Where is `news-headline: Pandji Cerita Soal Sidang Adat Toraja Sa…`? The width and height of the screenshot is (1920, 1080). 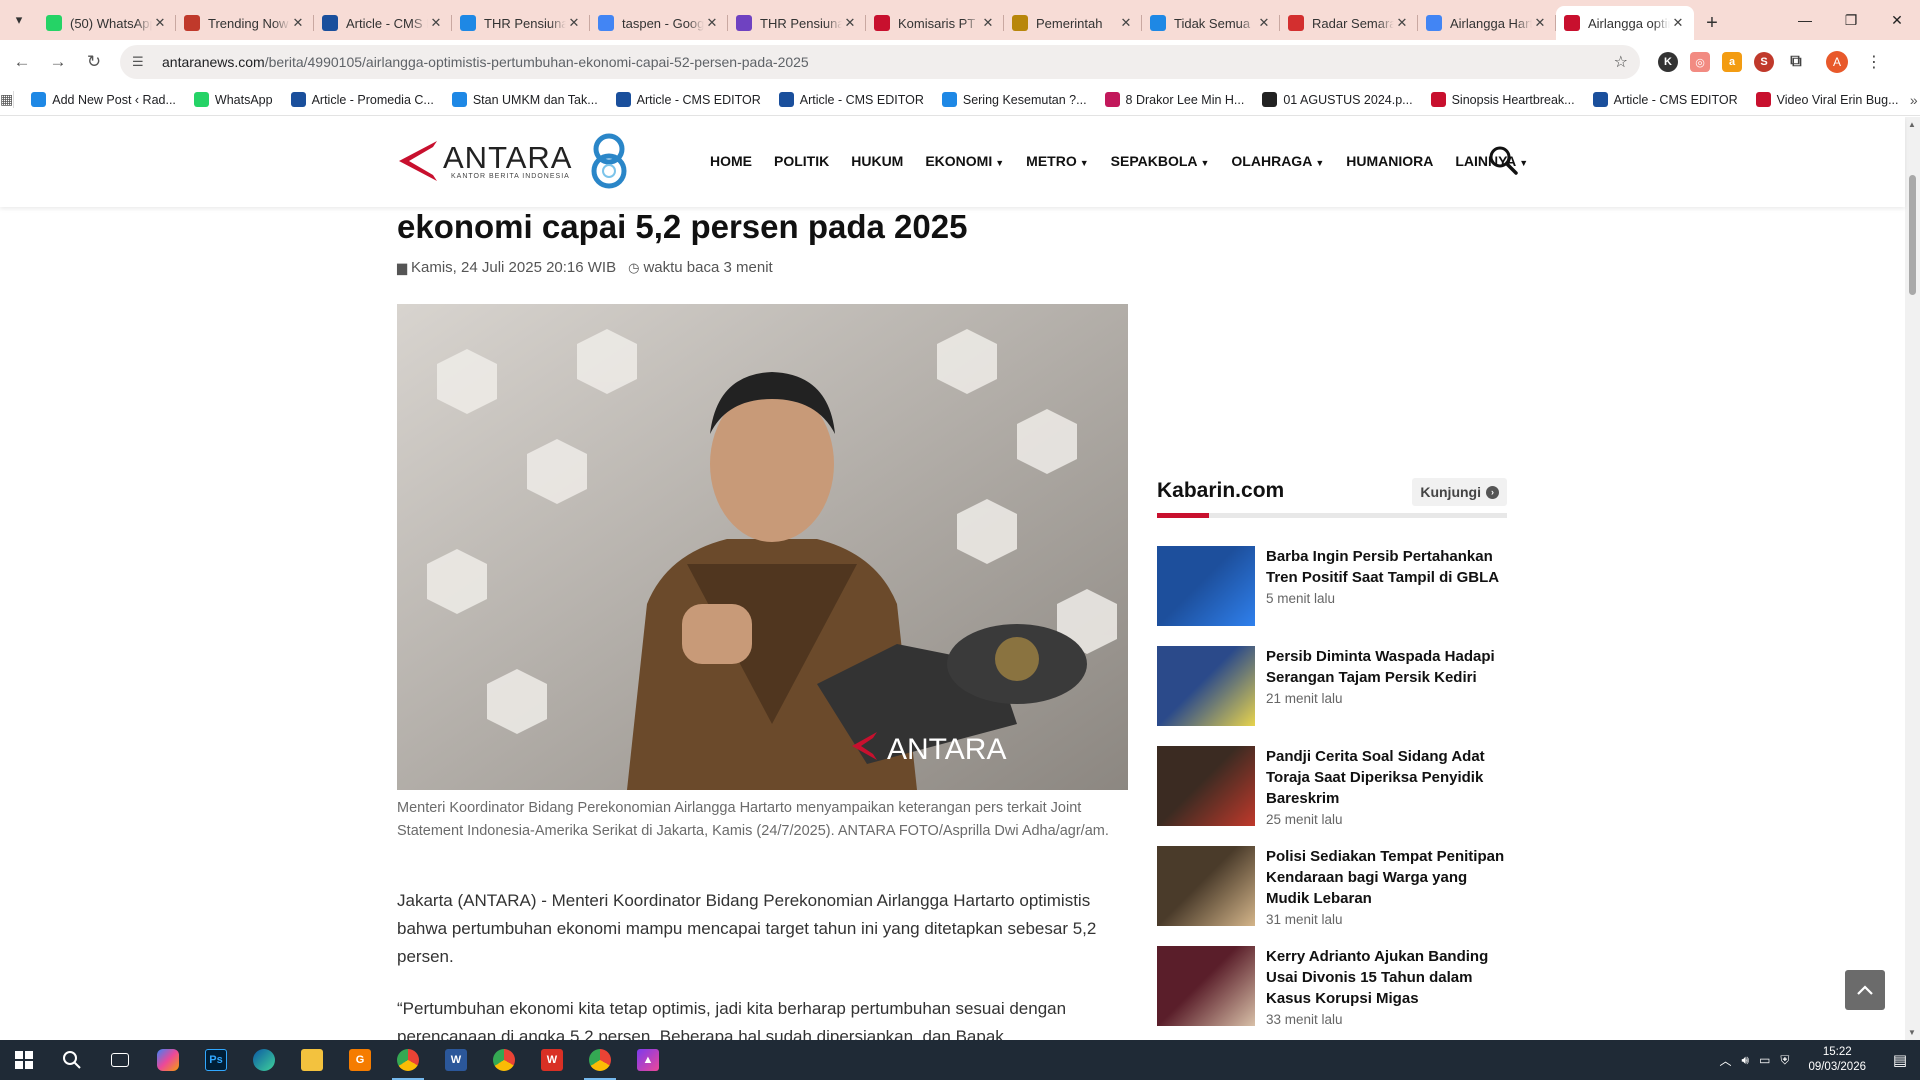
news-headline: Pandji Cerita Soal Sidang Adat Toraja Sa… is located at coordinates (1386, 777).